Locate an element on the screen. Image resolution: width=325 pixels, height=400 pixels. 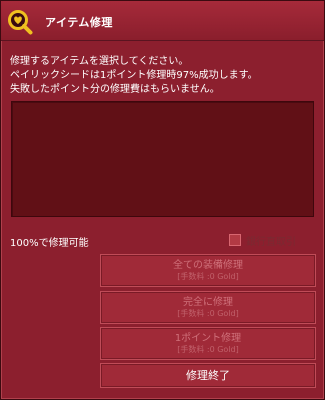
button-label: 完全に修理 is located at coordinates (208, 302).